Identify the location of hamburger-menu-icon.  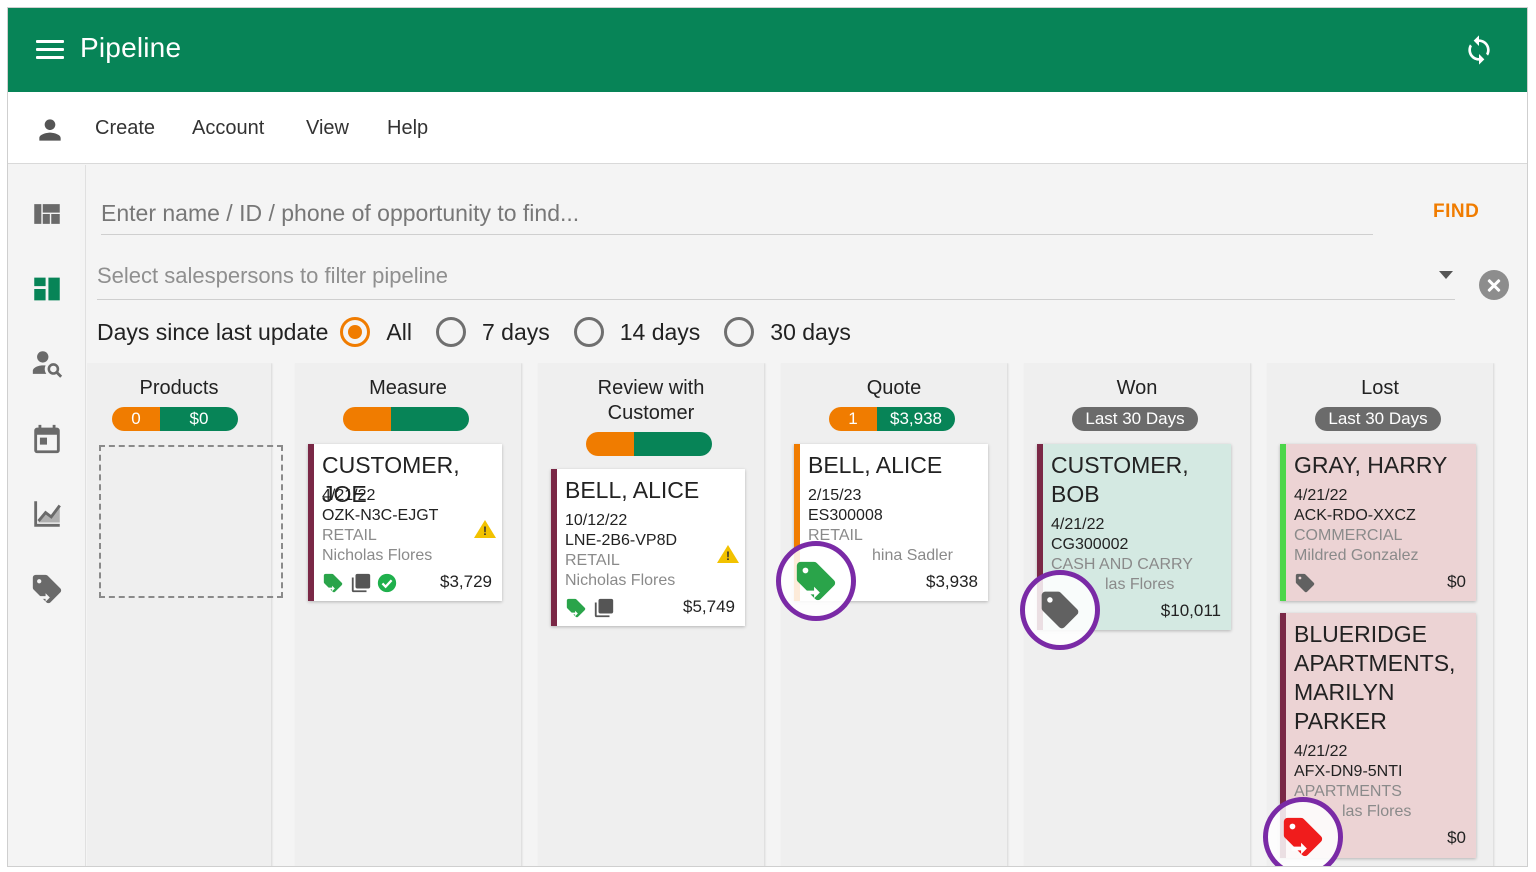
(50, 49).